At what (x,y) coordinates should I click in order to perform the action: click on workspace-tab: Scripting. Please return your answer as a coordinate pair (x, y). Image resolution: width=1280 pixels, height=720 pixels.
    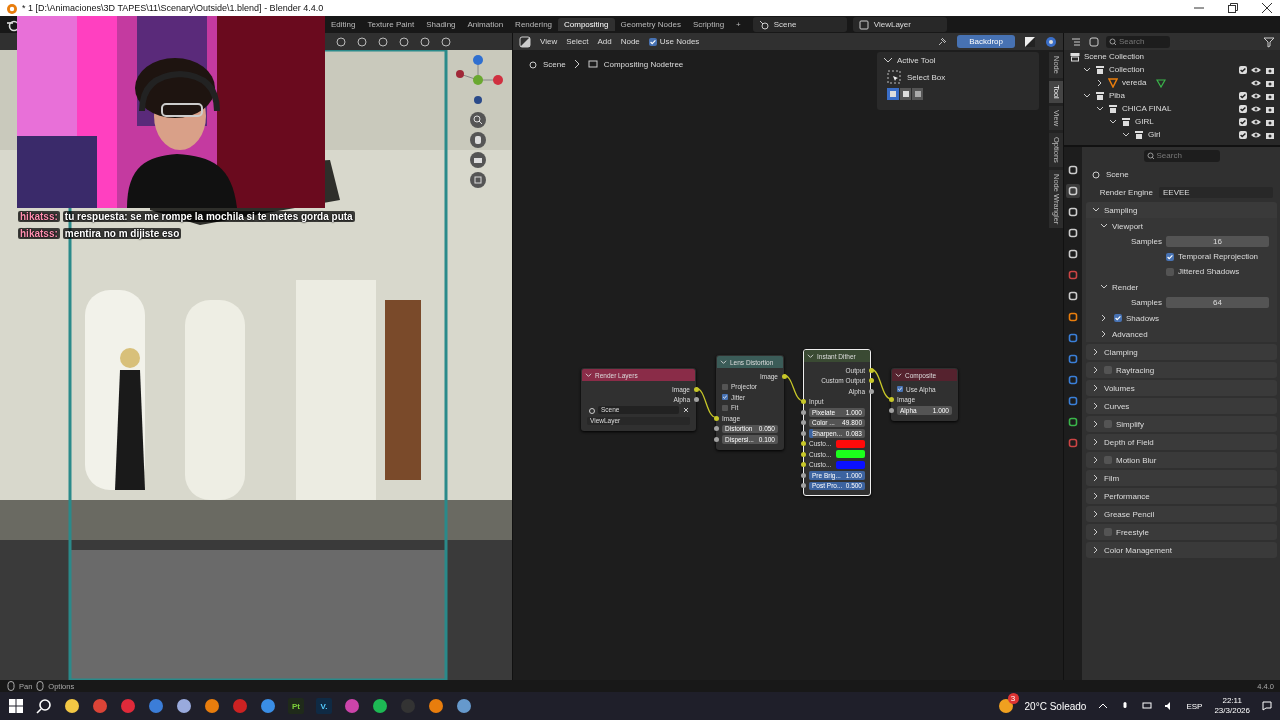
    Looking at the image, I should click on (708, 24).